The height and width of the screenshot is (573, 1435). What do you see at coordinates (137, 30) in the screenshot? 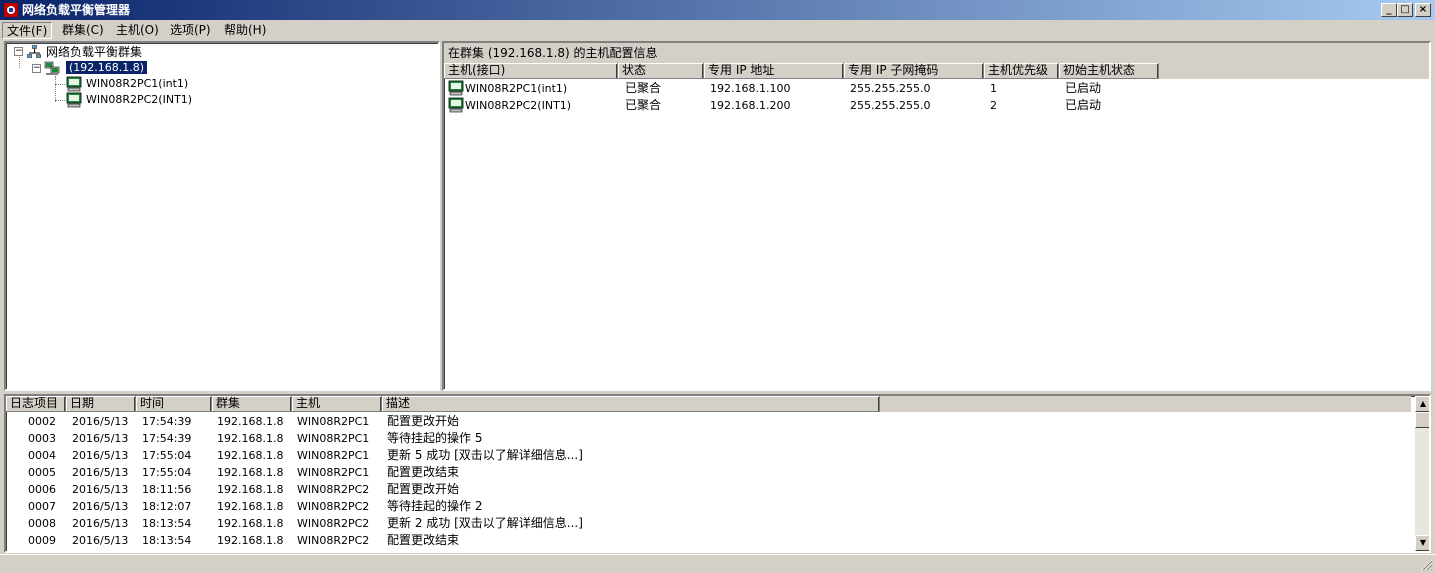
I see `menu-host: 主机(O)` at bounding box center [137, 30].